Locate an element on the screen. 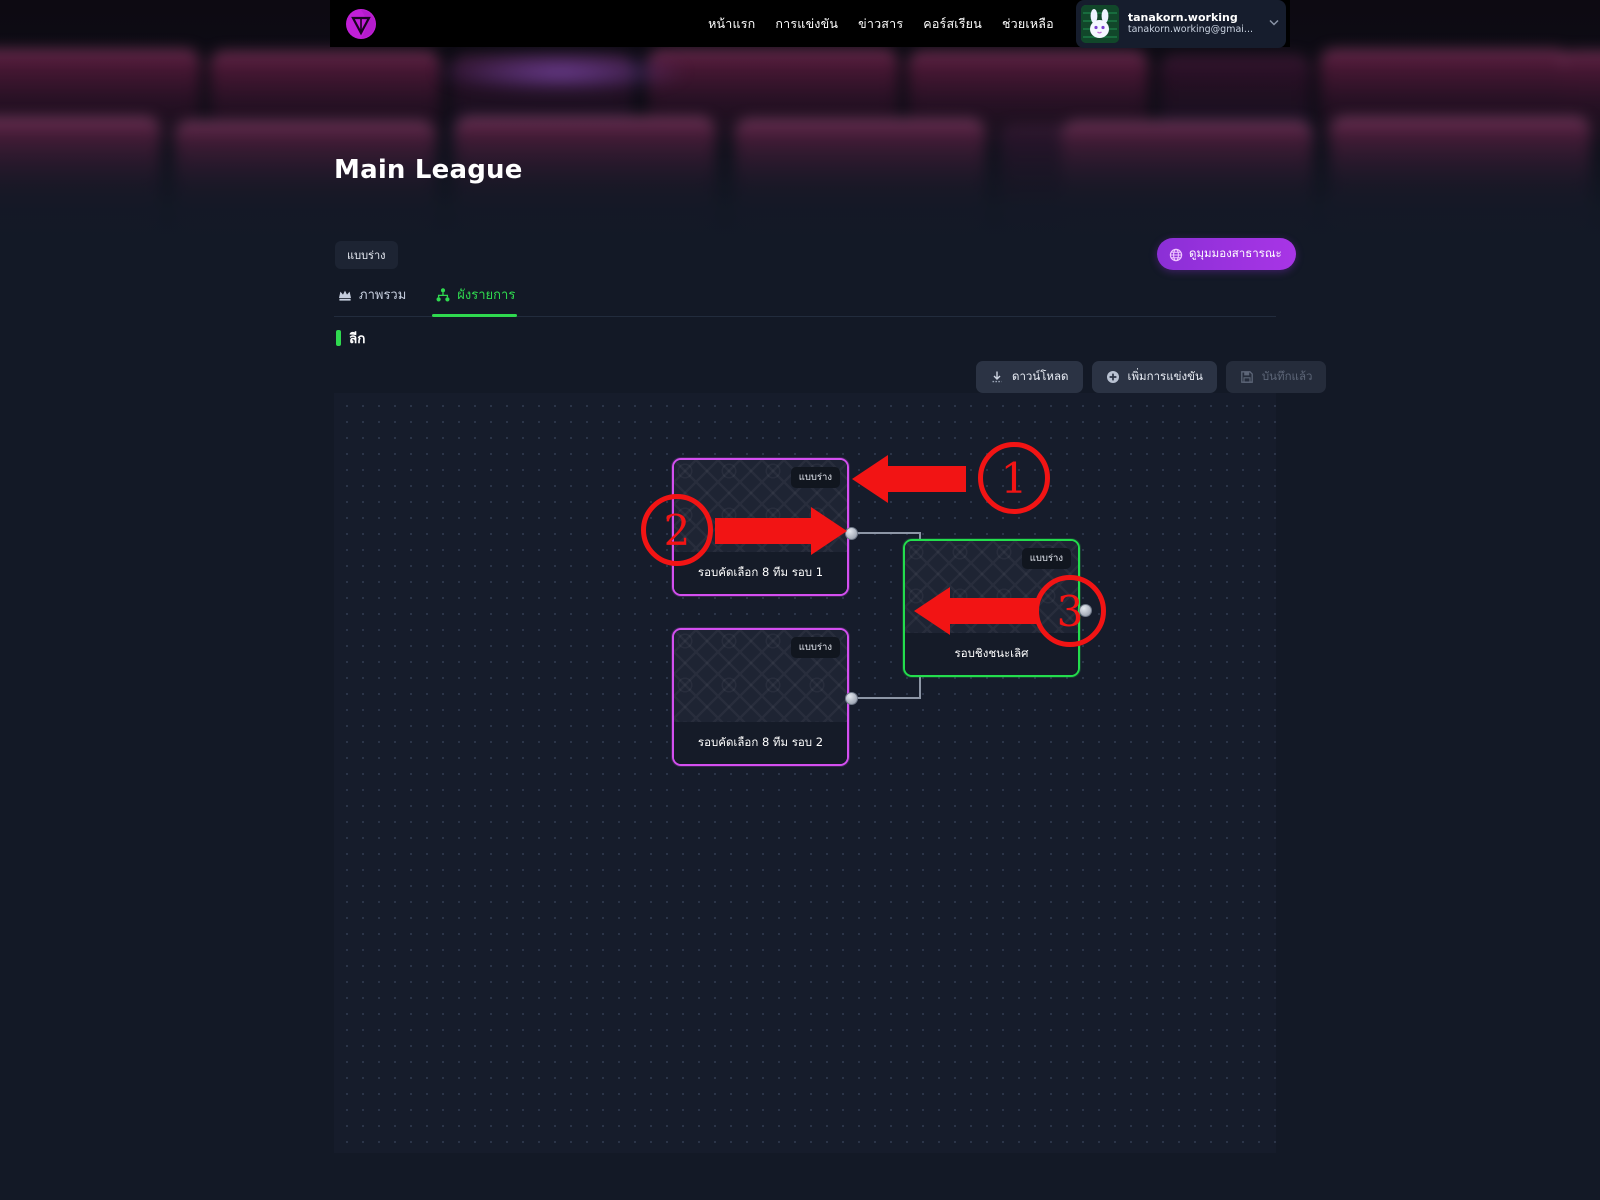 The image size is (1600, 1200). add-competition-button: เพิ่มการแข่งขัน is located at coordinates (1154, 377).